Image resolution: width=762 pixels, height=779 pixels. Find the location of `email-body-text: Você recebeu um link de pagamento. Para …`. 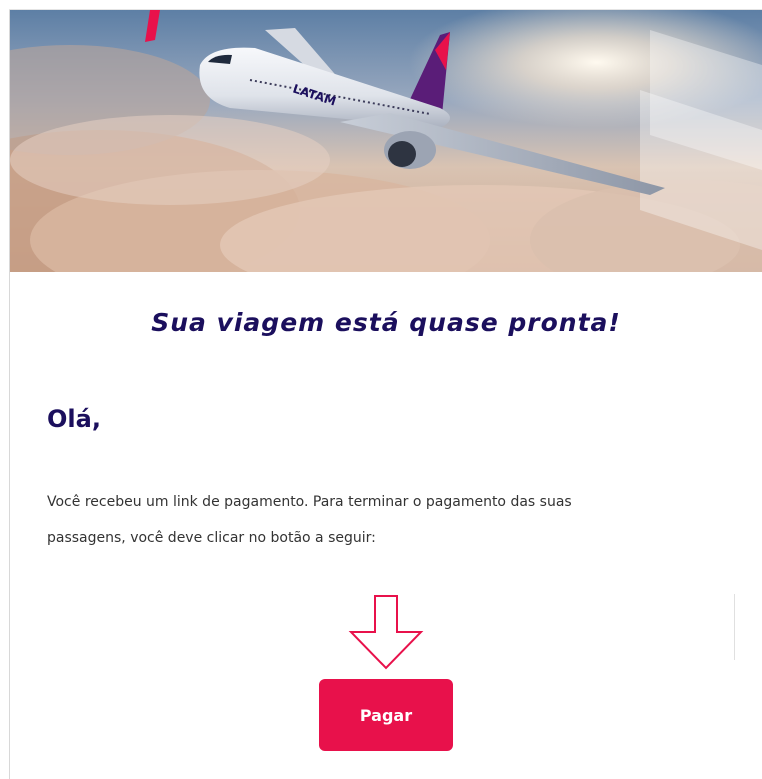

email-body-text: Você recebeu um link de pagamento. Para … is located at coordinates (377, 520).